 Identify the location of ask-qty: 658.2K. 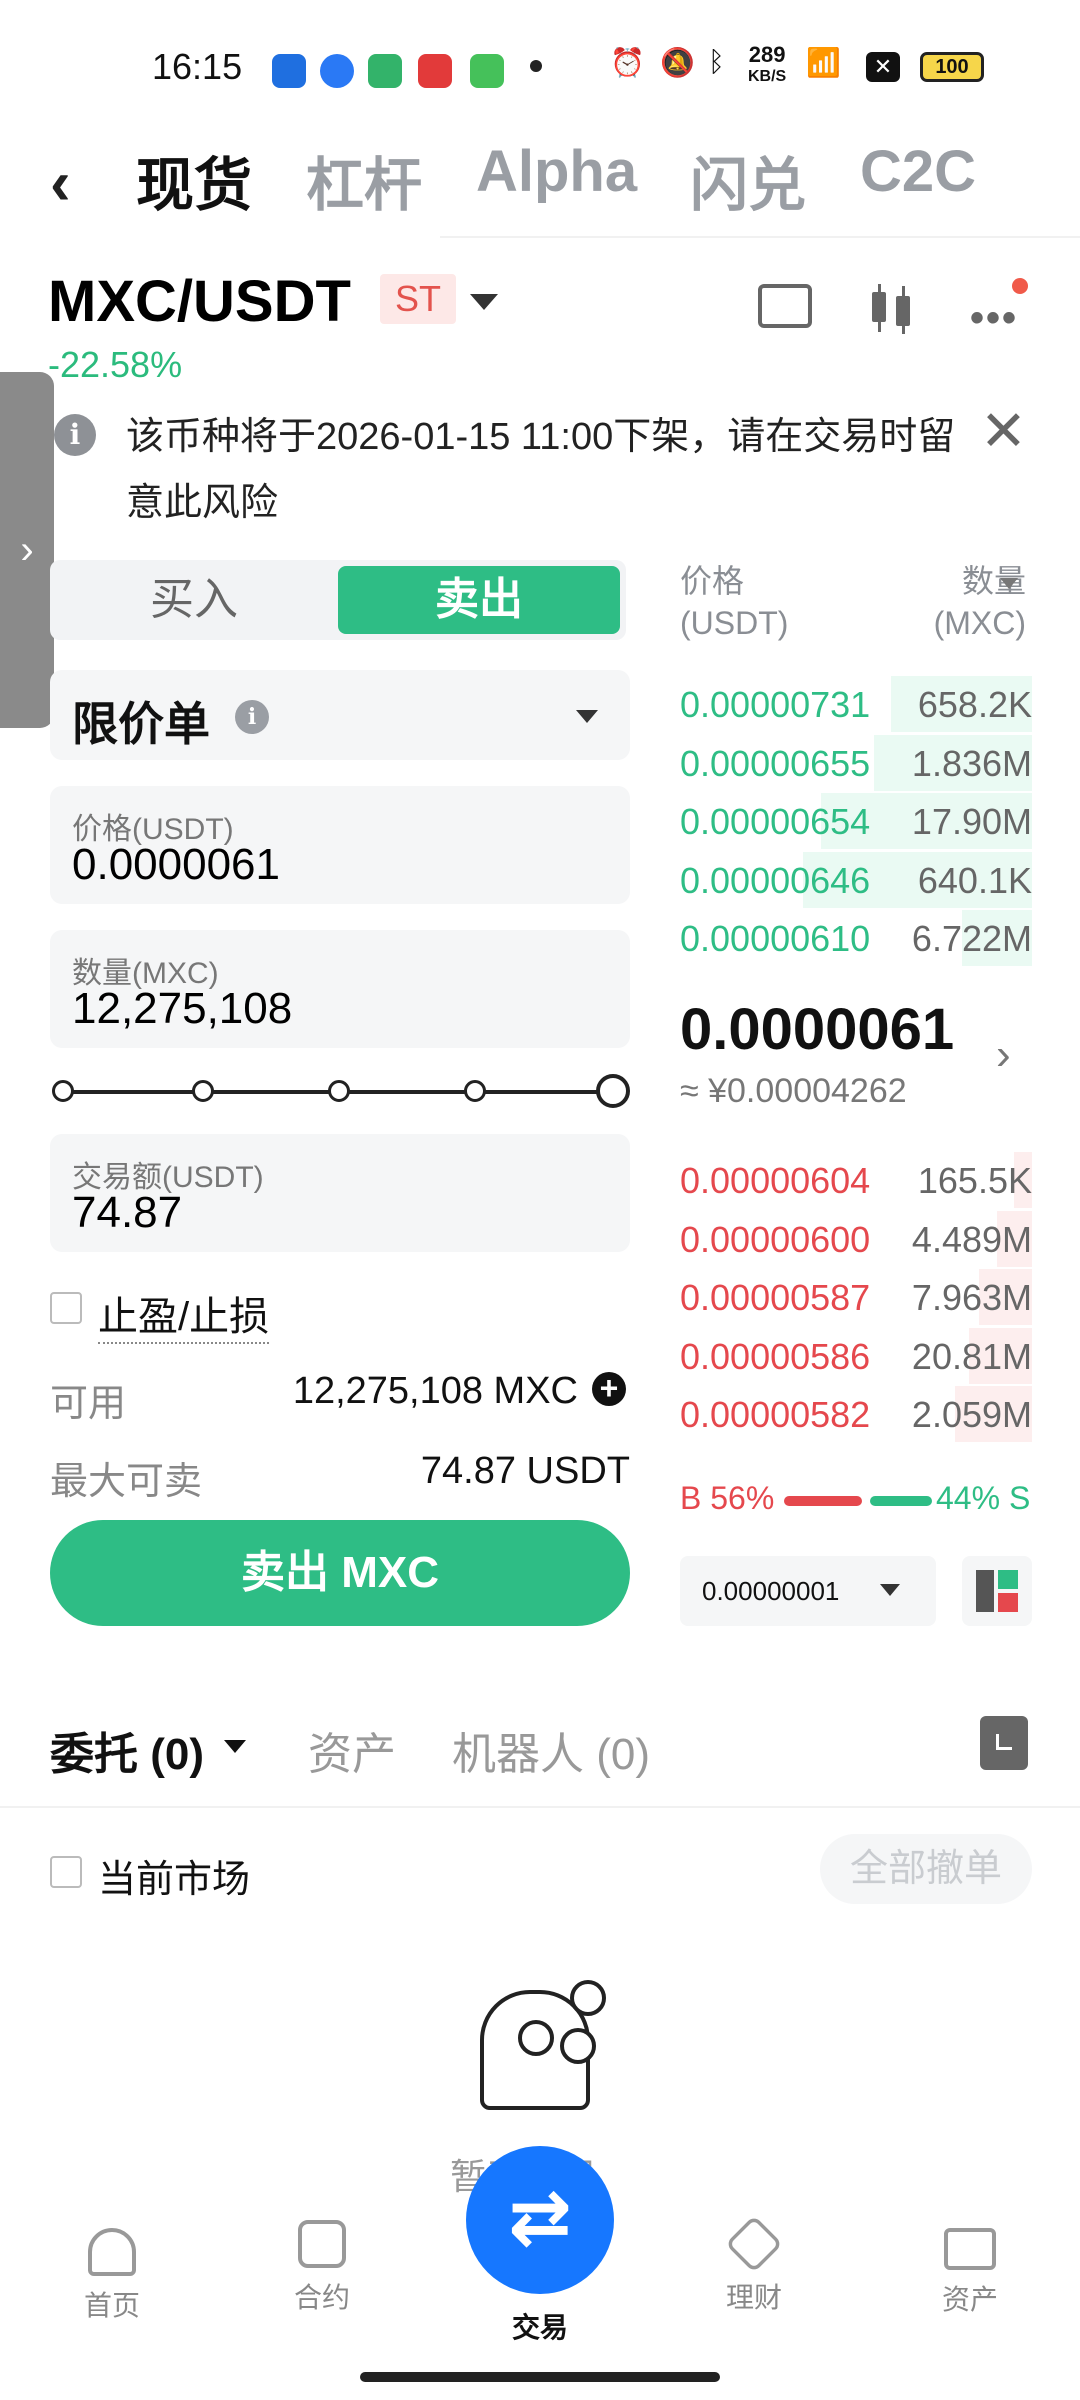
(974, 704).